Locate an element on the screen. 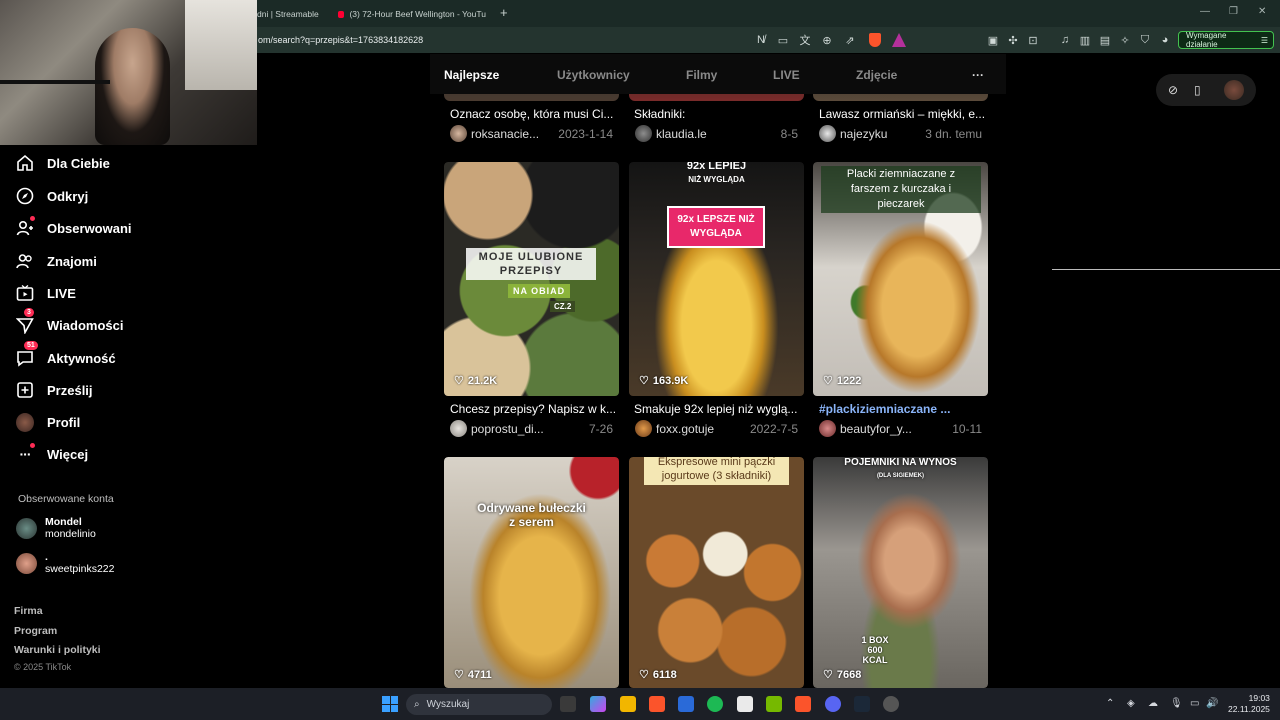 This screenshot has height=720, width=1280. tab-najlepsze: Najlepsze is located at coordinates (471, 75).